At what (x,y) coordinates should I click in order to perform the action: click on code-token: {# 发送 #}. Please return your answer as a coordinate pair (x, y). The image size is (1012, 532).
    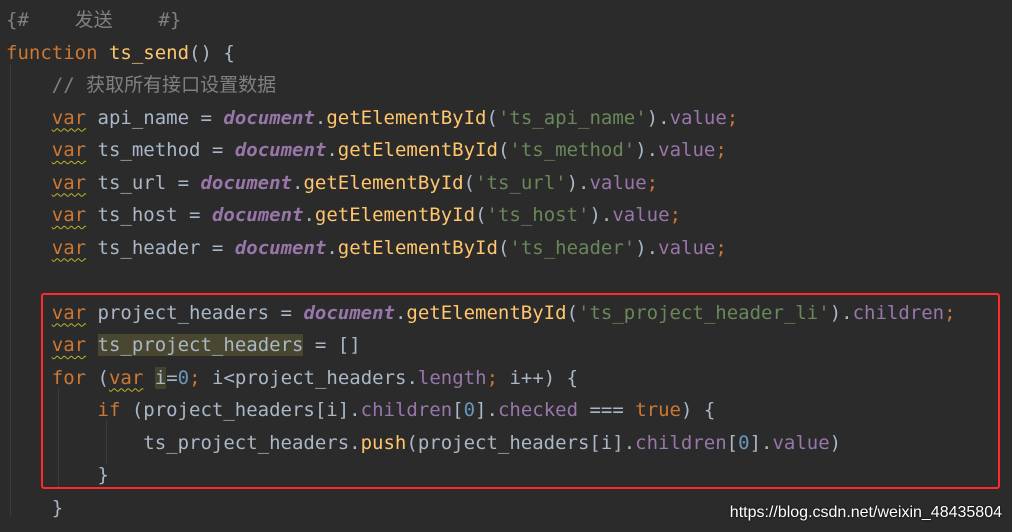
    Looking at the image, I should click on (94, 20).